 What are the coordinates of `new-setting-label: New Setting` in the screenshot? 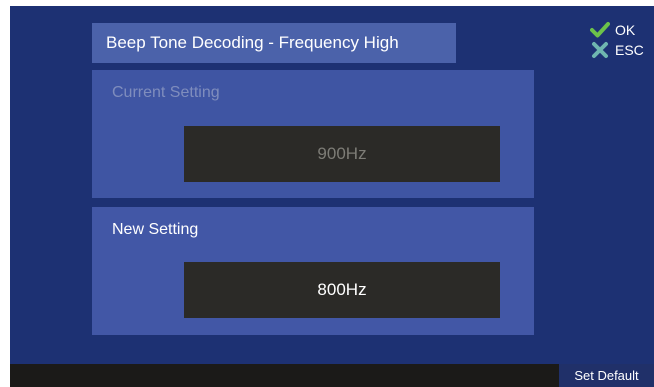 It's located at (155, 229).